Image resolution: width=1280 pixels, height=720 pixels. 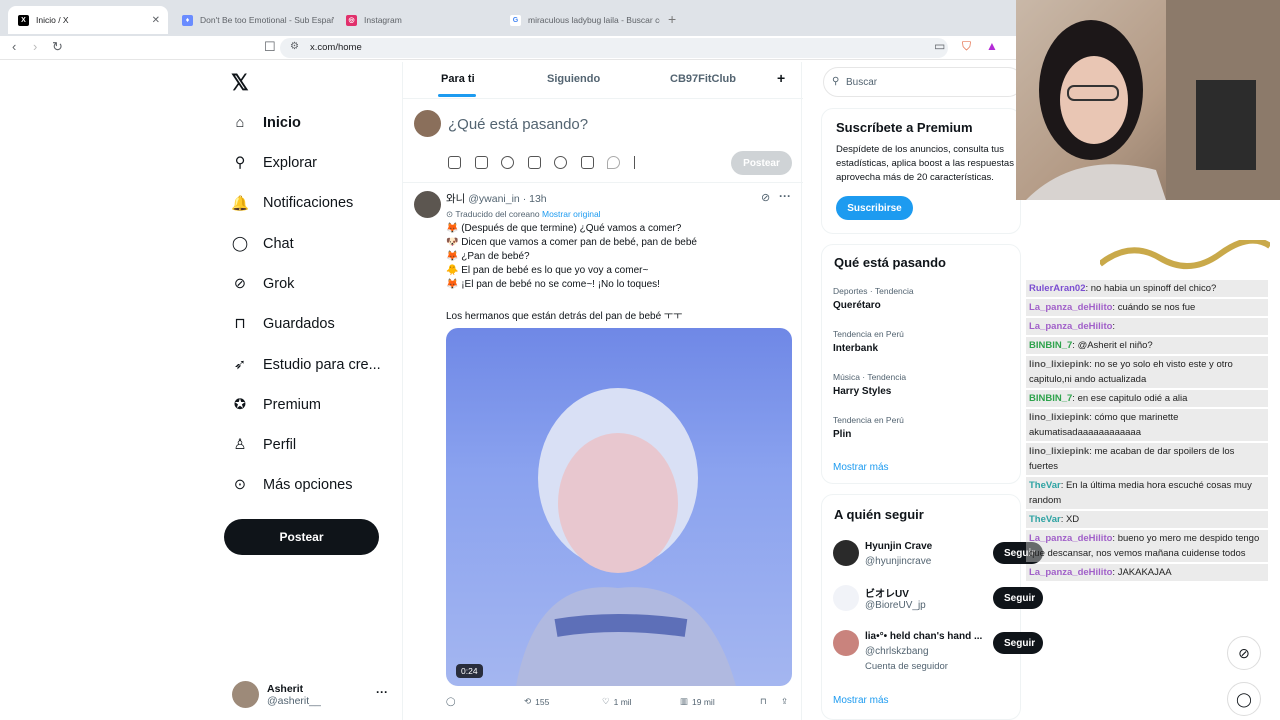 I want to click on translate-icon: ⊙, so click(x=450, y=214).